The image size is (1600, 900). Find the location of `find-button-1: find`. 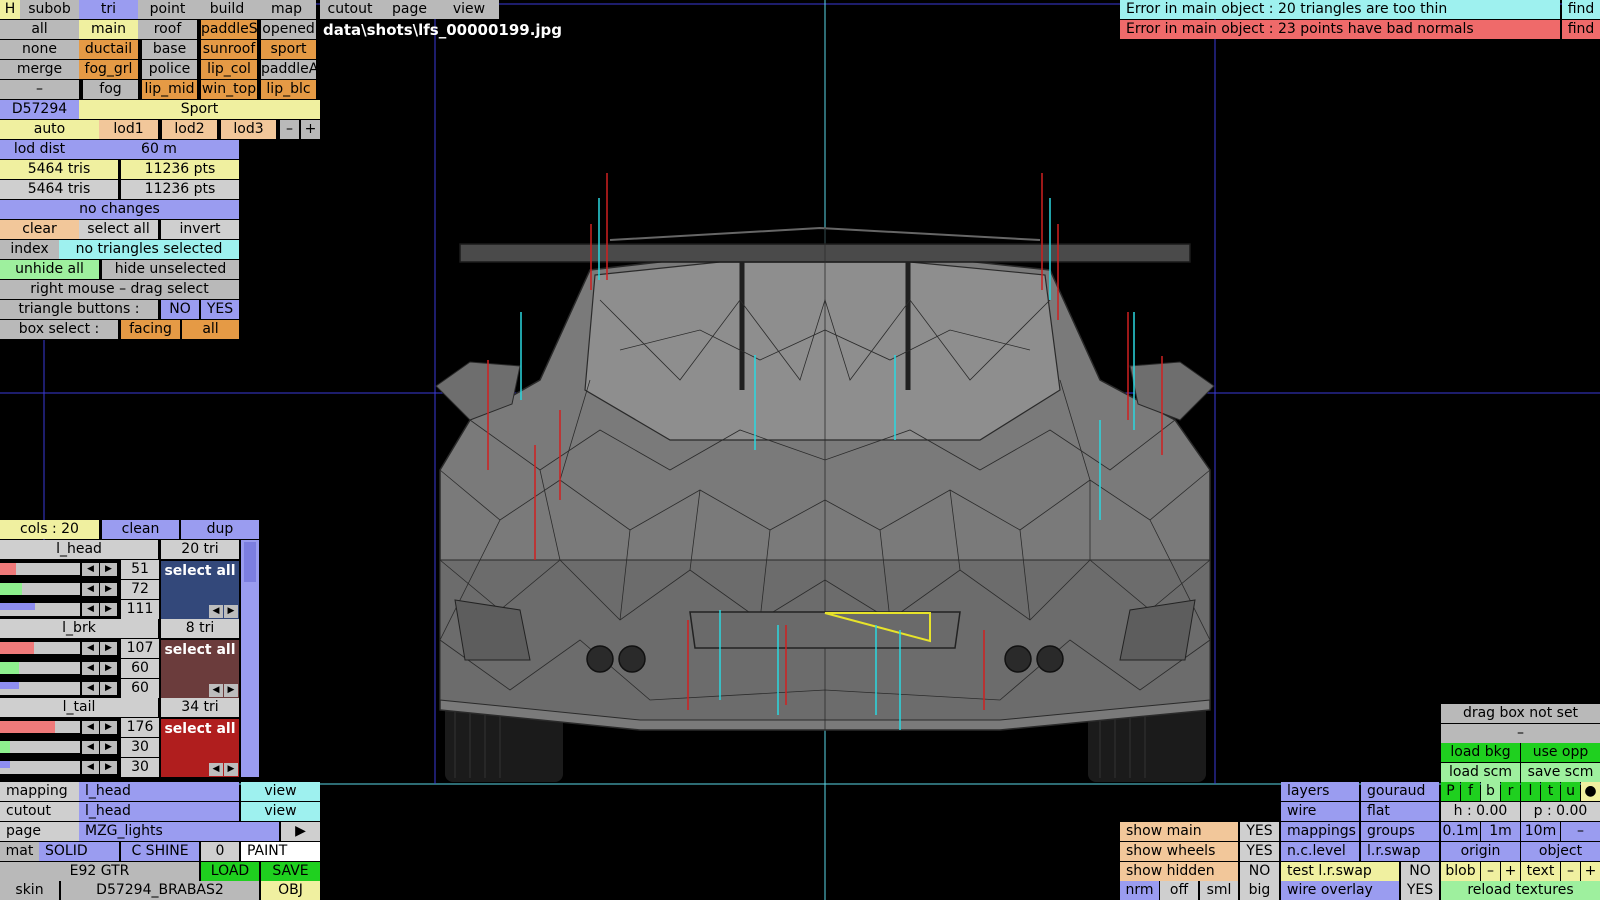

find-button-1: find is located at coordinates (1581, 9).